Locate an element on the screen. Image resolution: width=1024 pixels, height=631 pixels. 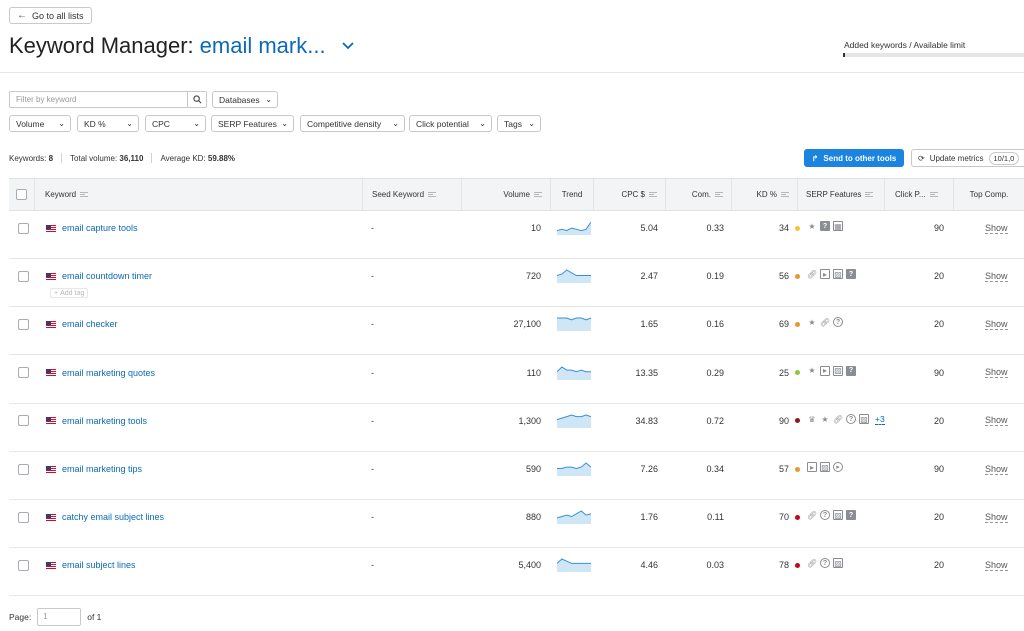
serp-features: ★? ▦ is located at coordinates (825, 226).